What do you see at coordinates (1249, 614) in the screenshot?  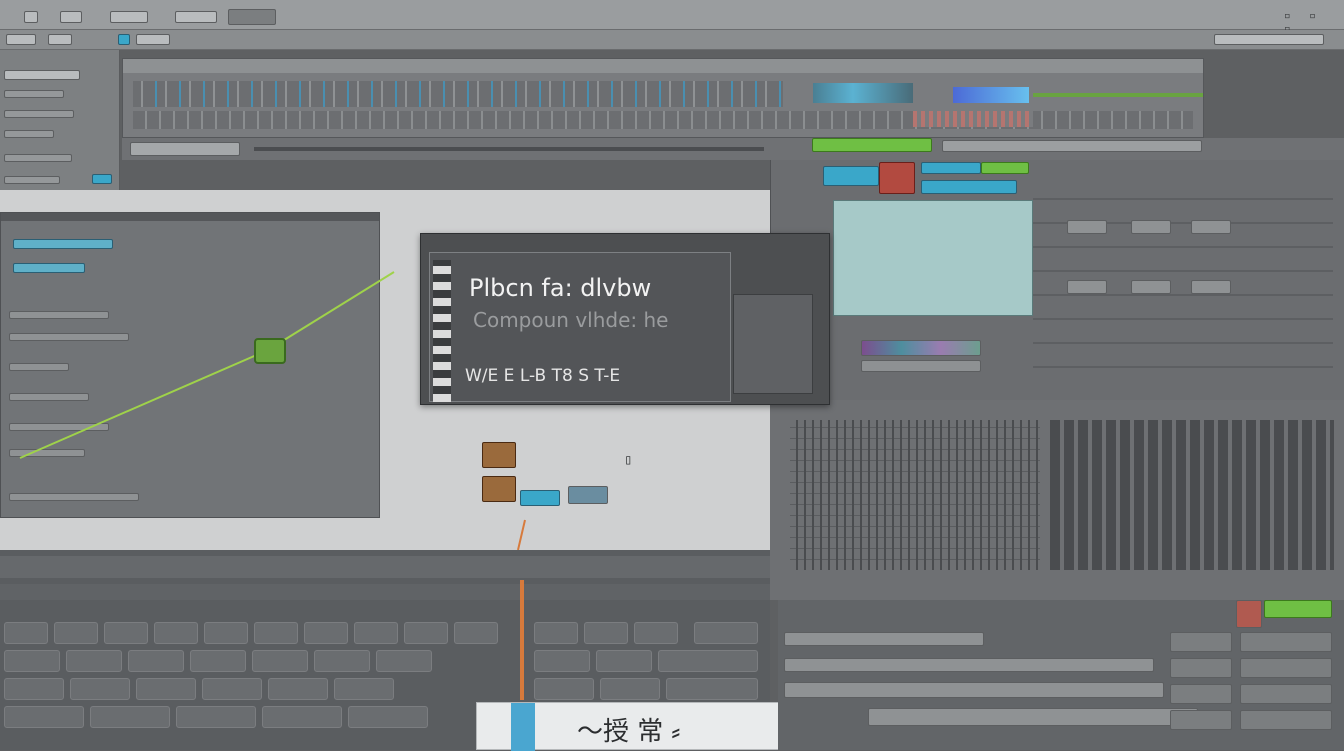 I see `control-red-chip` at bounding box center [1249, 614].